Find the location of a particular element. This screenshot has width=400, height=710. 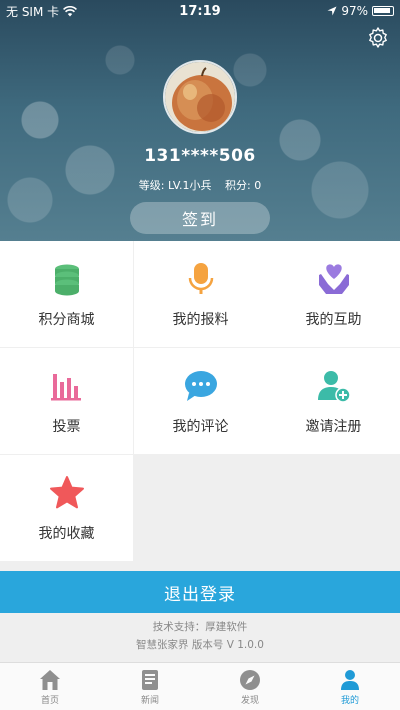

menu-item-invite: 邀请注册 is located at coordinates (333, 401).